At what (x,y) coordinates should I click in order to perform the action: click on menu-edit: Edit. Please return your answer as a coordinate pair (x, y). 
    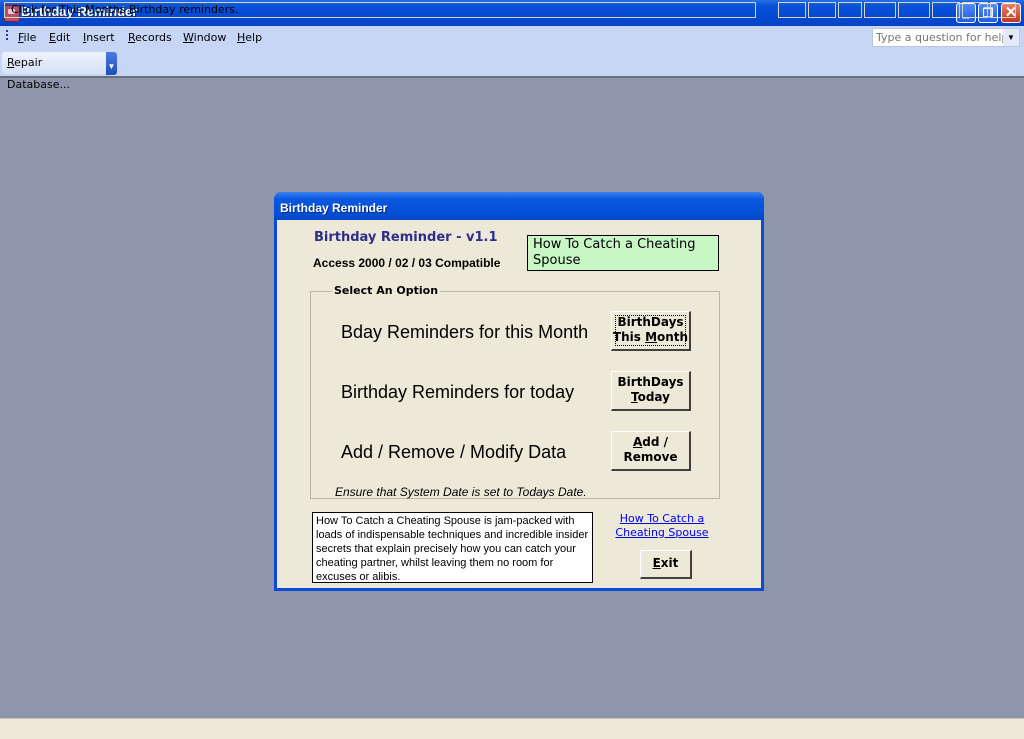
    Looking at the image, I should click on (59, 37).